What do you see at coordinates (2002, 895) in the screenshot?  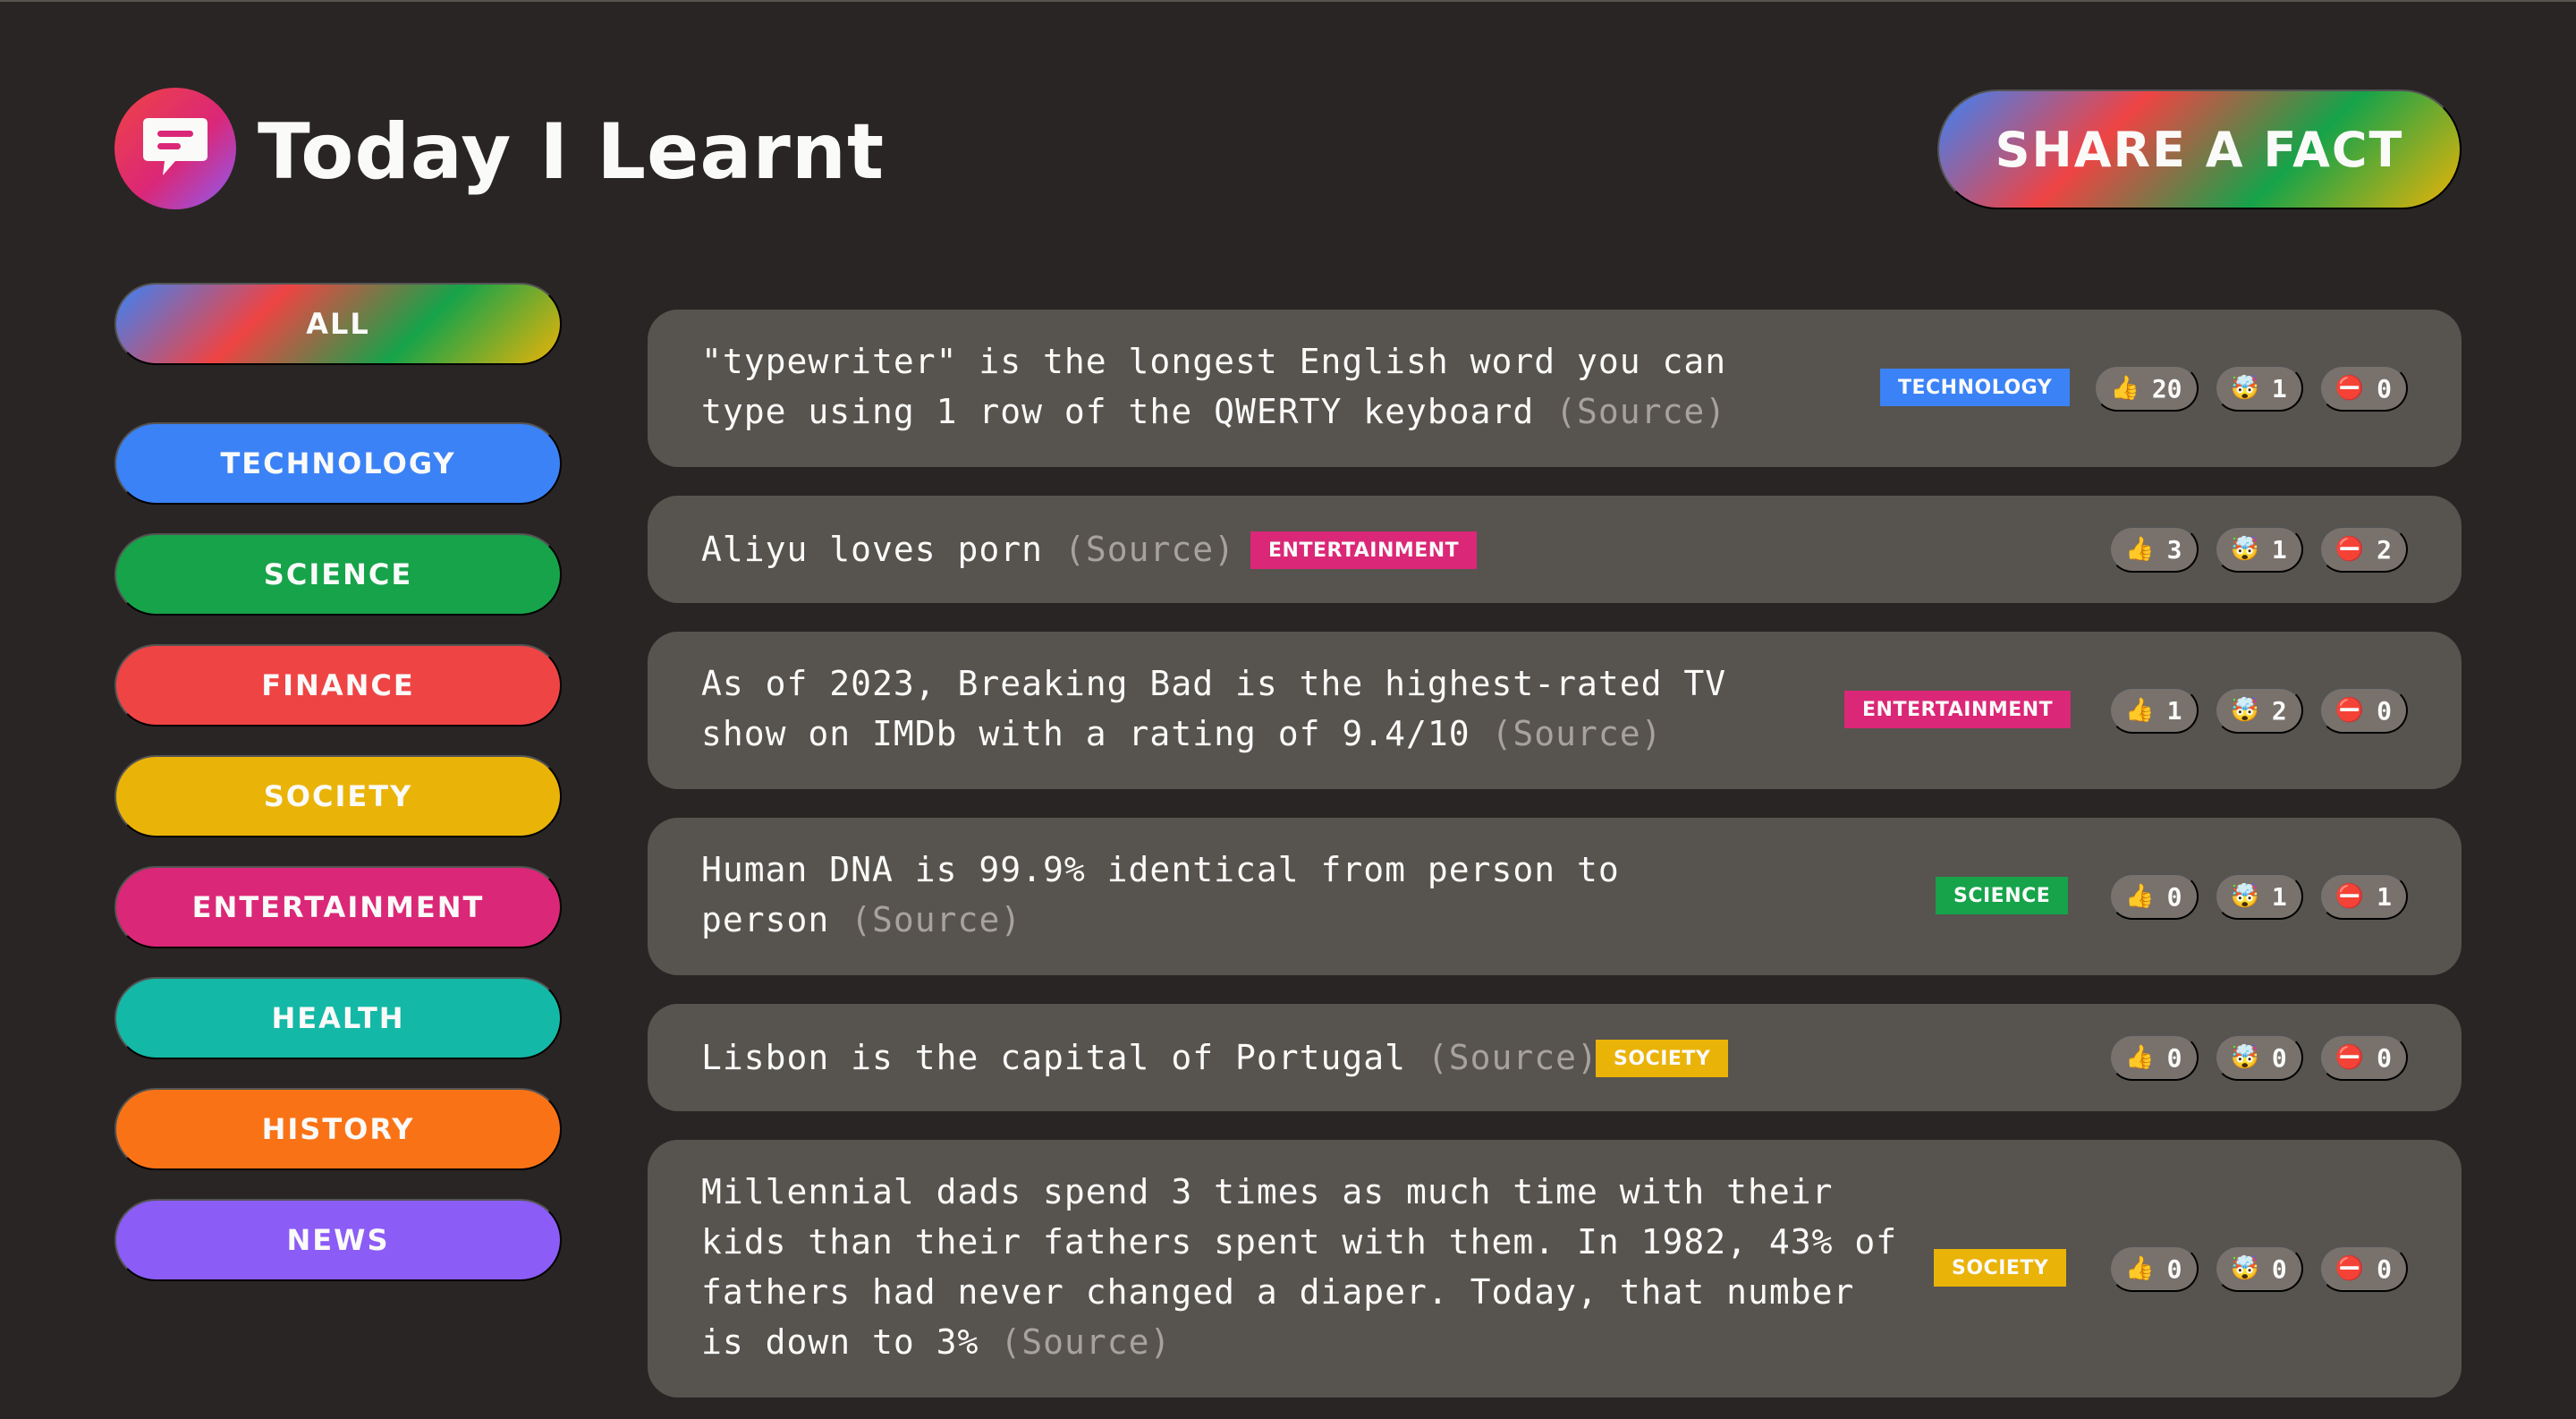 I see `category-tag: Science` at bounding box center [2002, 895].